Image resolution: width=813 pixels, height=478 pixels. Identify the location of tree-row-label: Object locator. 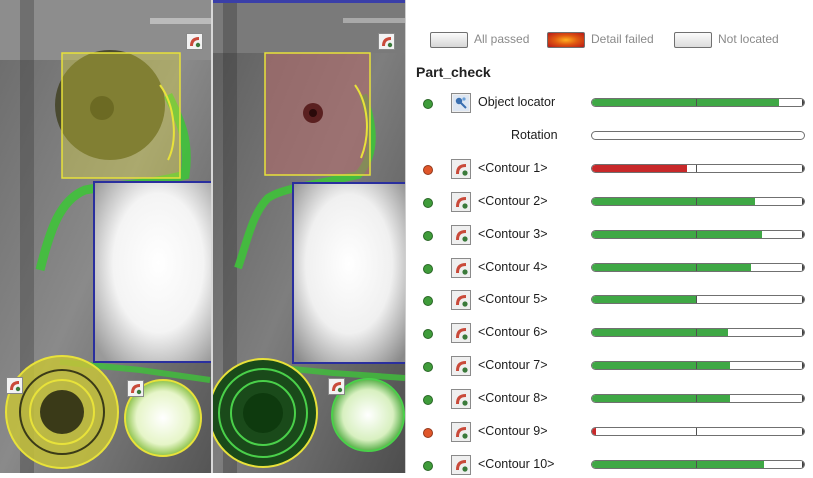
(517, 102).